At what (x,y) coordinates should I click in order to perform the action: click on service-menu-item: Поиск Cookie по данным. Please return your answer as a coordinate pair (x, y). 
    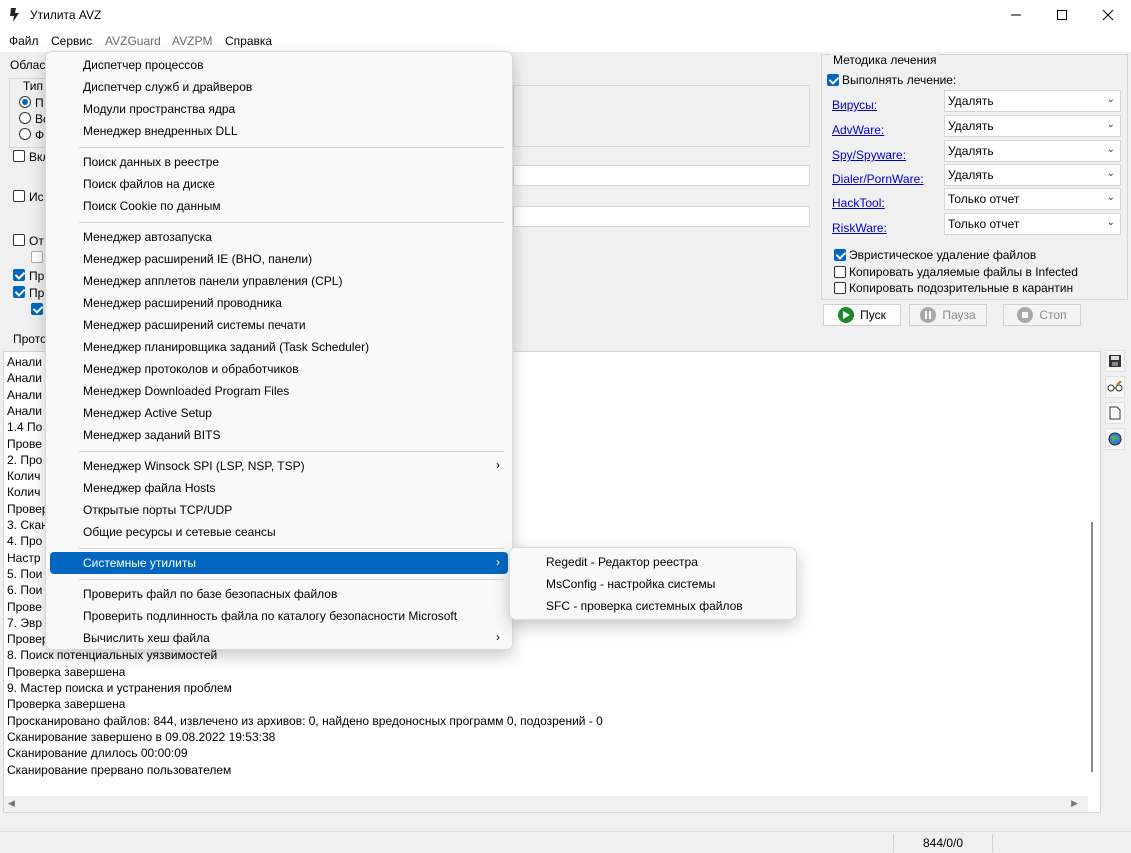
    Looking at the image, I should click on (279, 206).